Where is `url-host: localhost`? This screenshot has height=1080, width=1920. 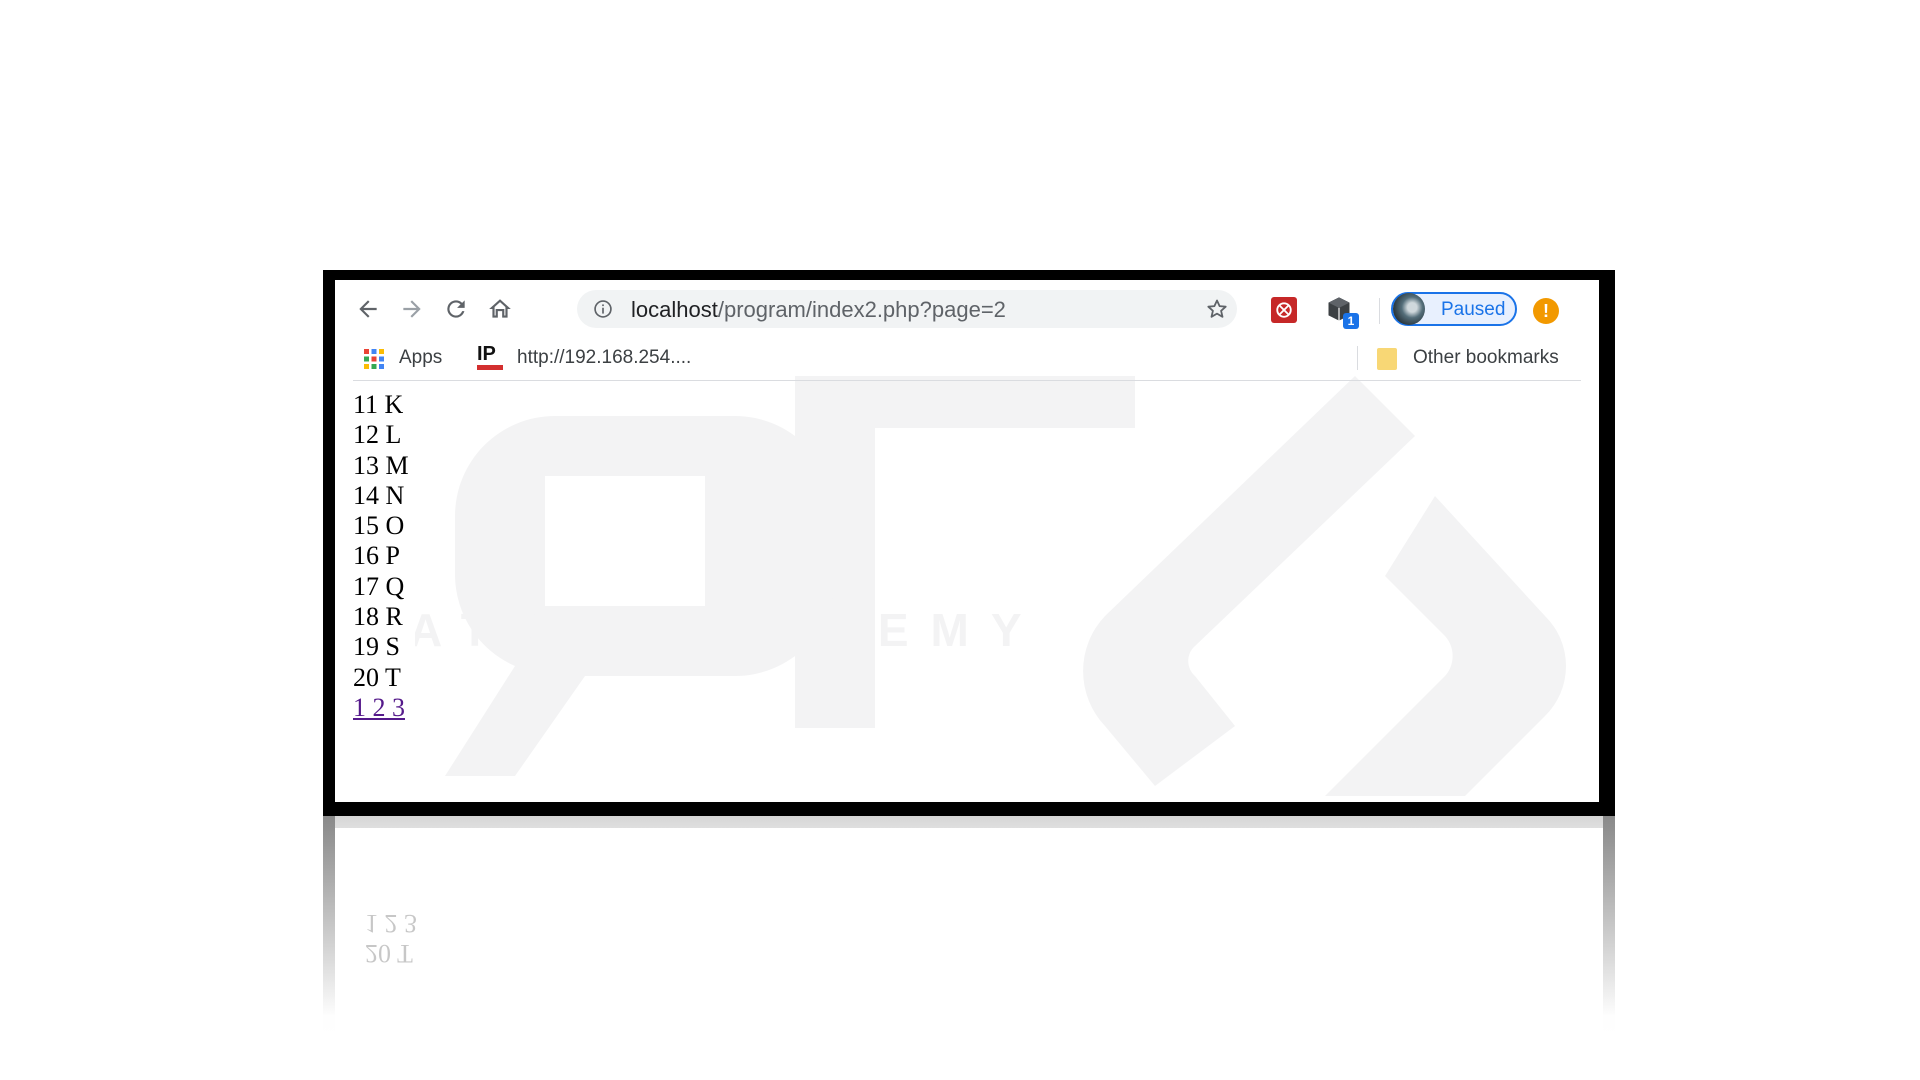
url-host: localhost is located at coordinates (674, 309).